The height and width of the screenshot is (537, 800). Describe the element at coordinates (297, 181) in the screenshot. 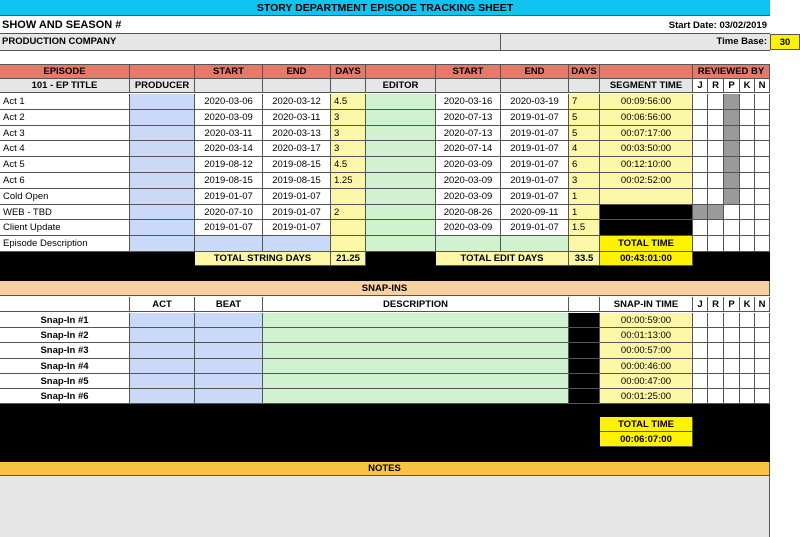

I see `string-end: 2019-08-15` at that location.